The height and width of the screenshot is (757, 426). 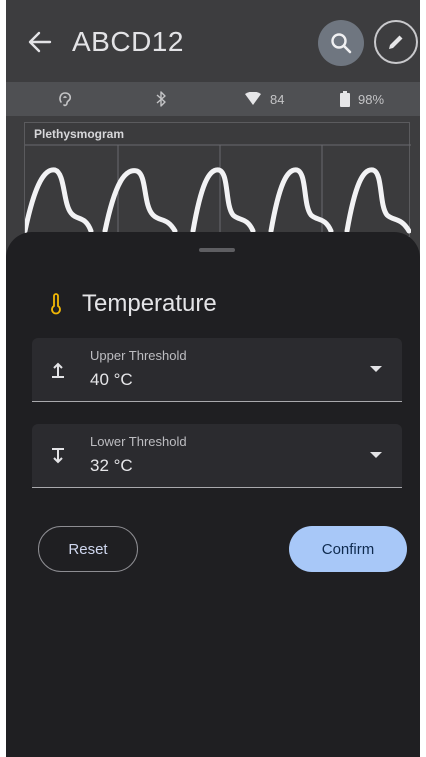 I want to click on sheet-header: Temperature, so click(x=133, y=304).